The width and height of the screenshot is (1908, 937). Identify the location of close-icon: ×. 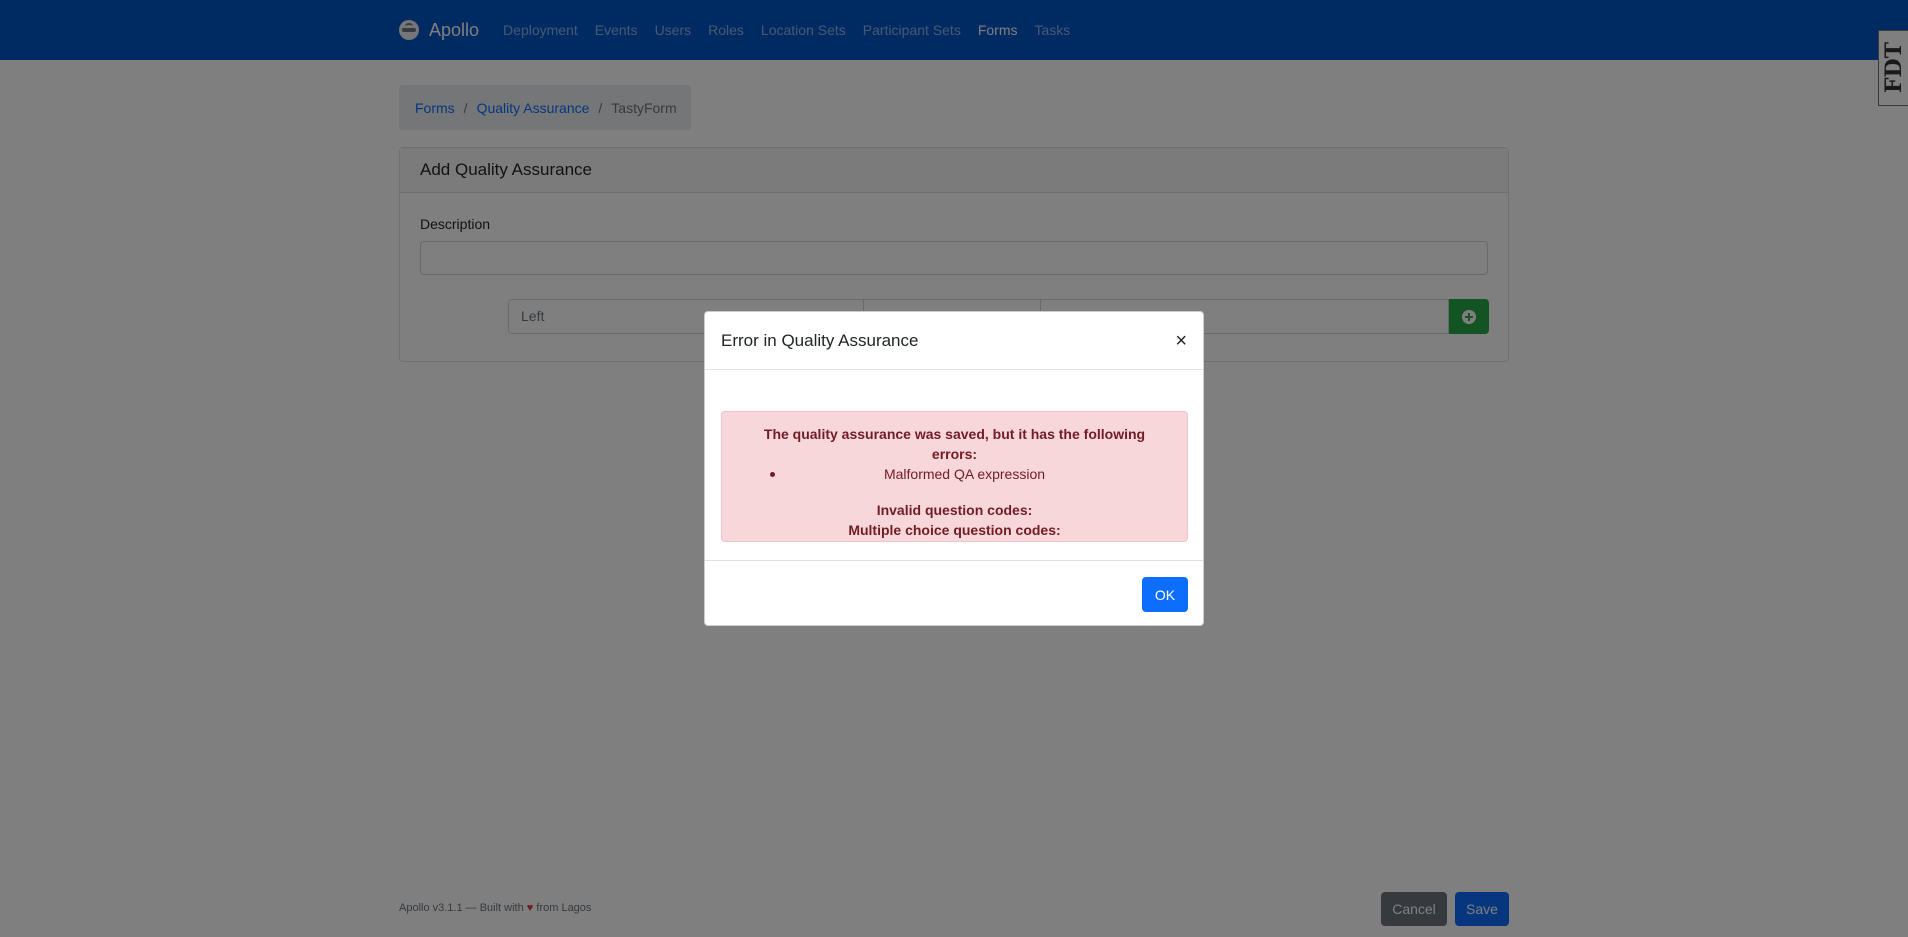
(1181, 341).